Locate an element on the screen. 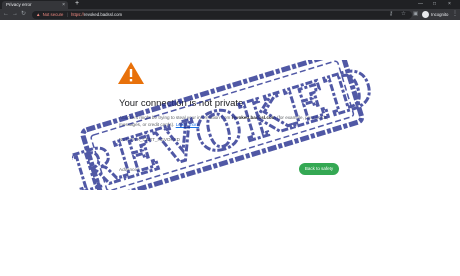 This screenshot has width=460, height=276. desc-host: revoked.badssl.com is located at coordinates (253, 117).